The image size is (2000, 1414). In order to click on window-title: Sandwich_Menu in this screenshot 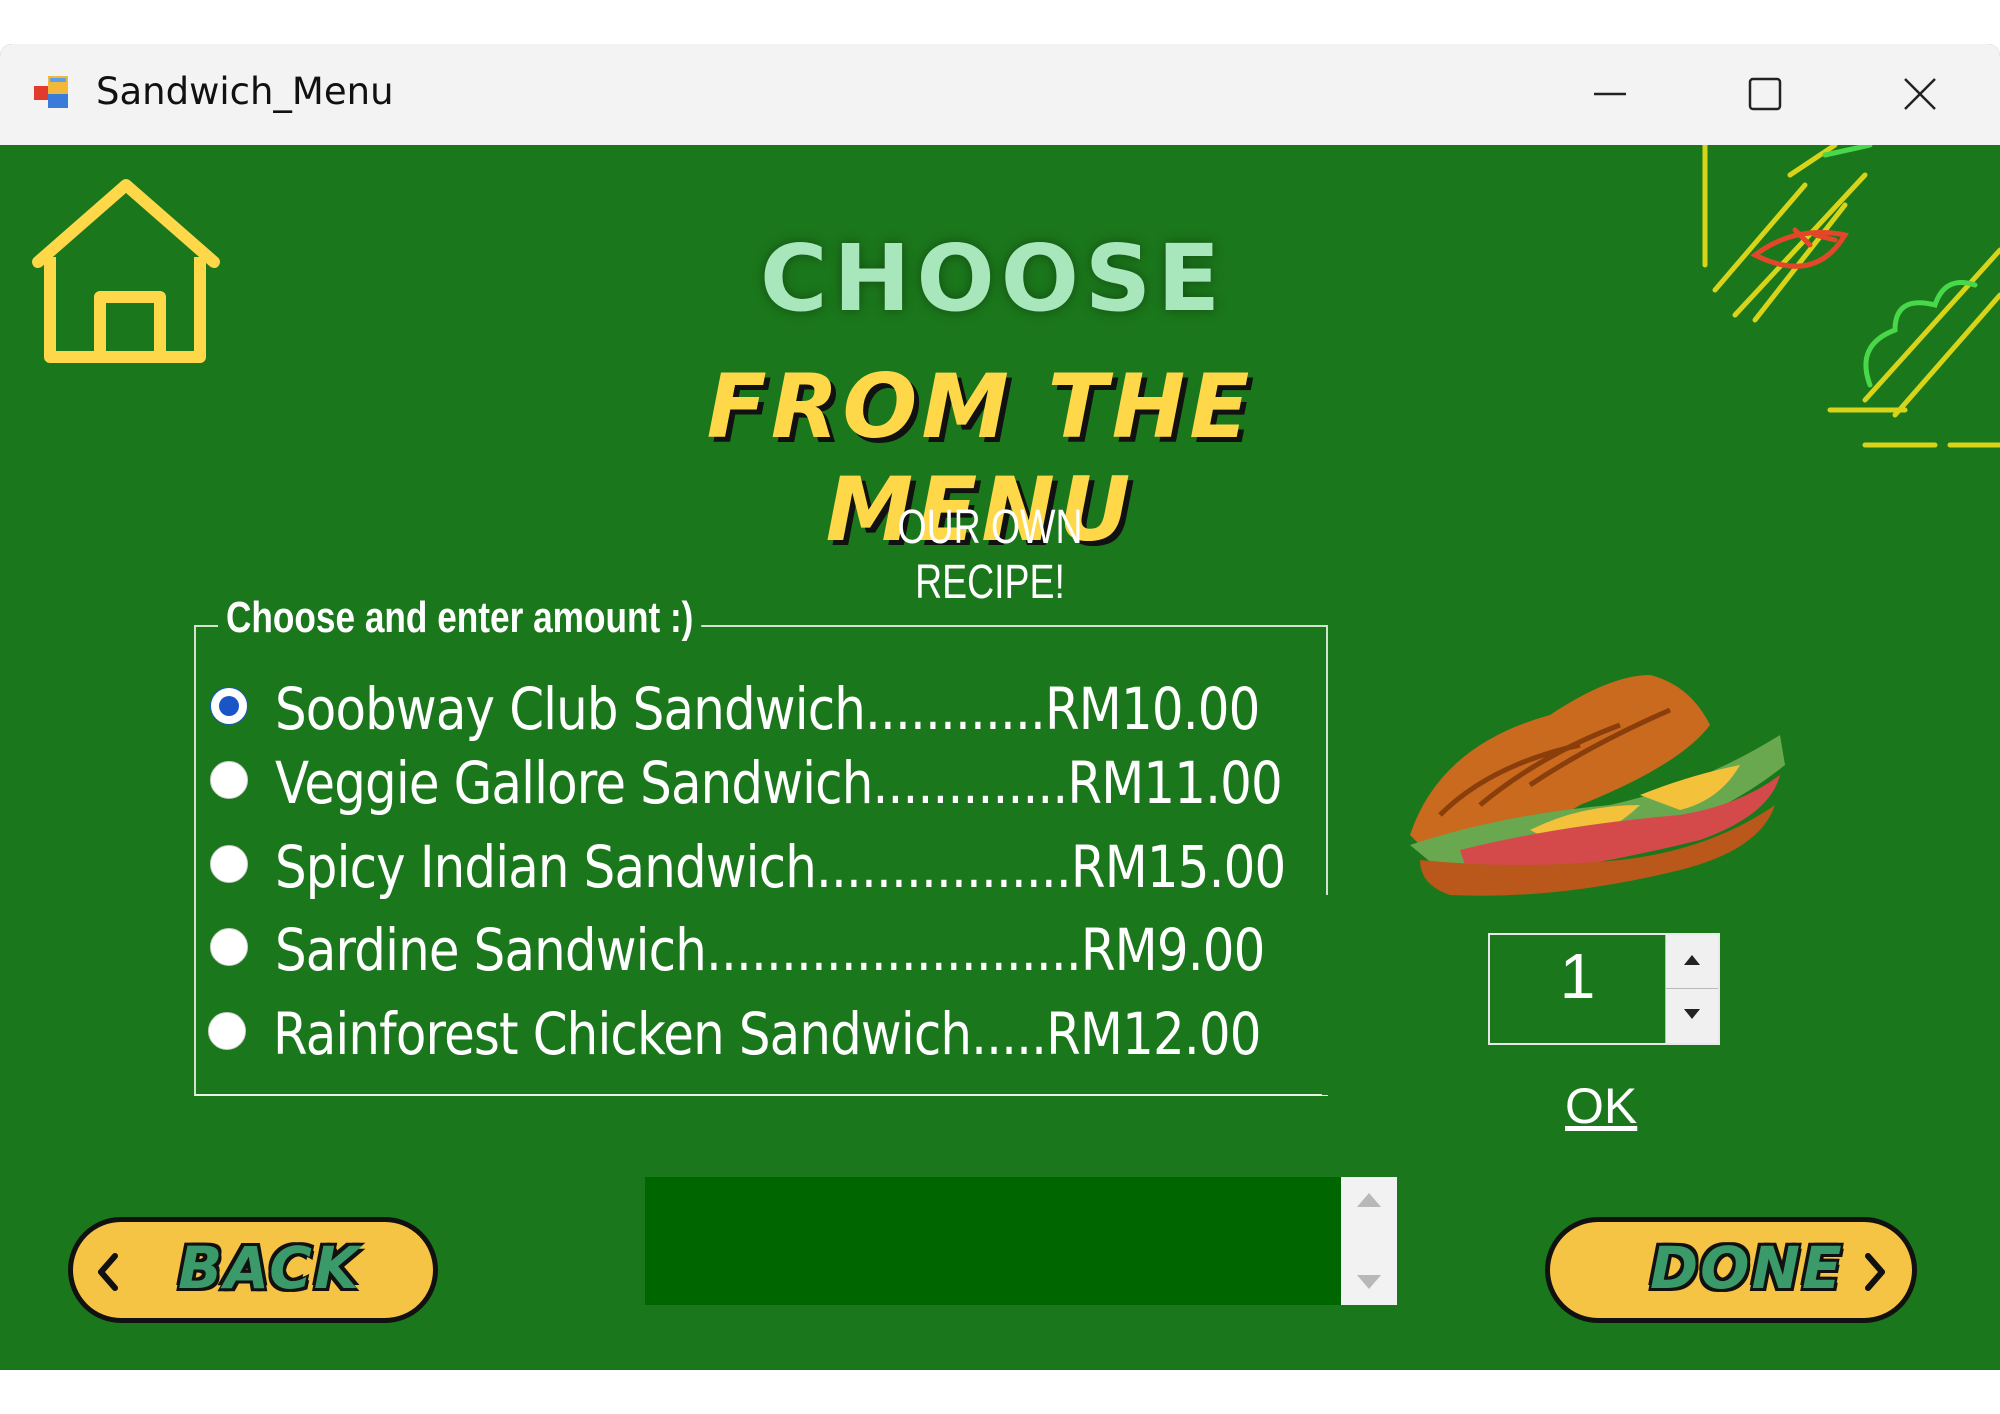, I will do `click(245, 91)`.